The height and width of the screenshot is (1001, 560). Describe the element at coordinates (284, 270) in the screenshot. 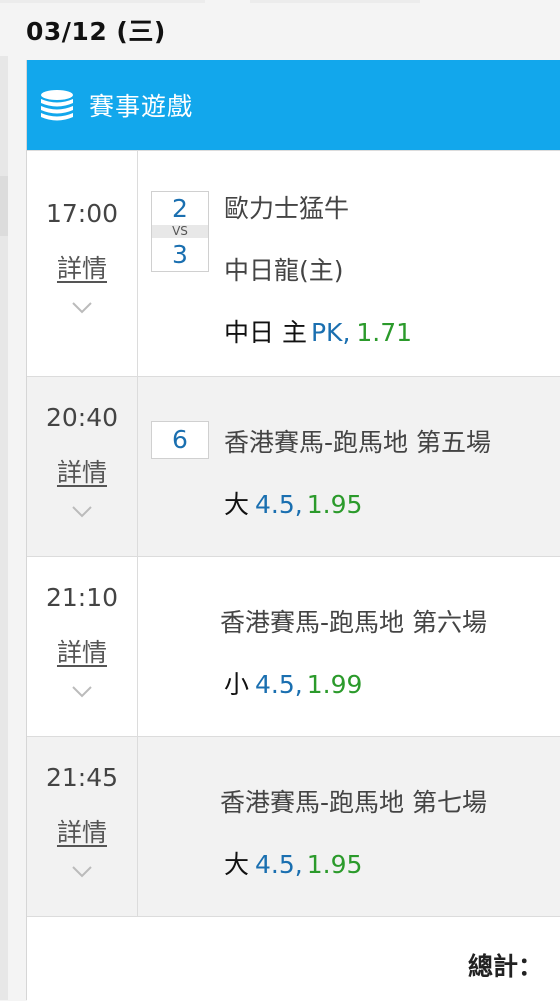

I see `away-team: 中日龍(主)` at that location.